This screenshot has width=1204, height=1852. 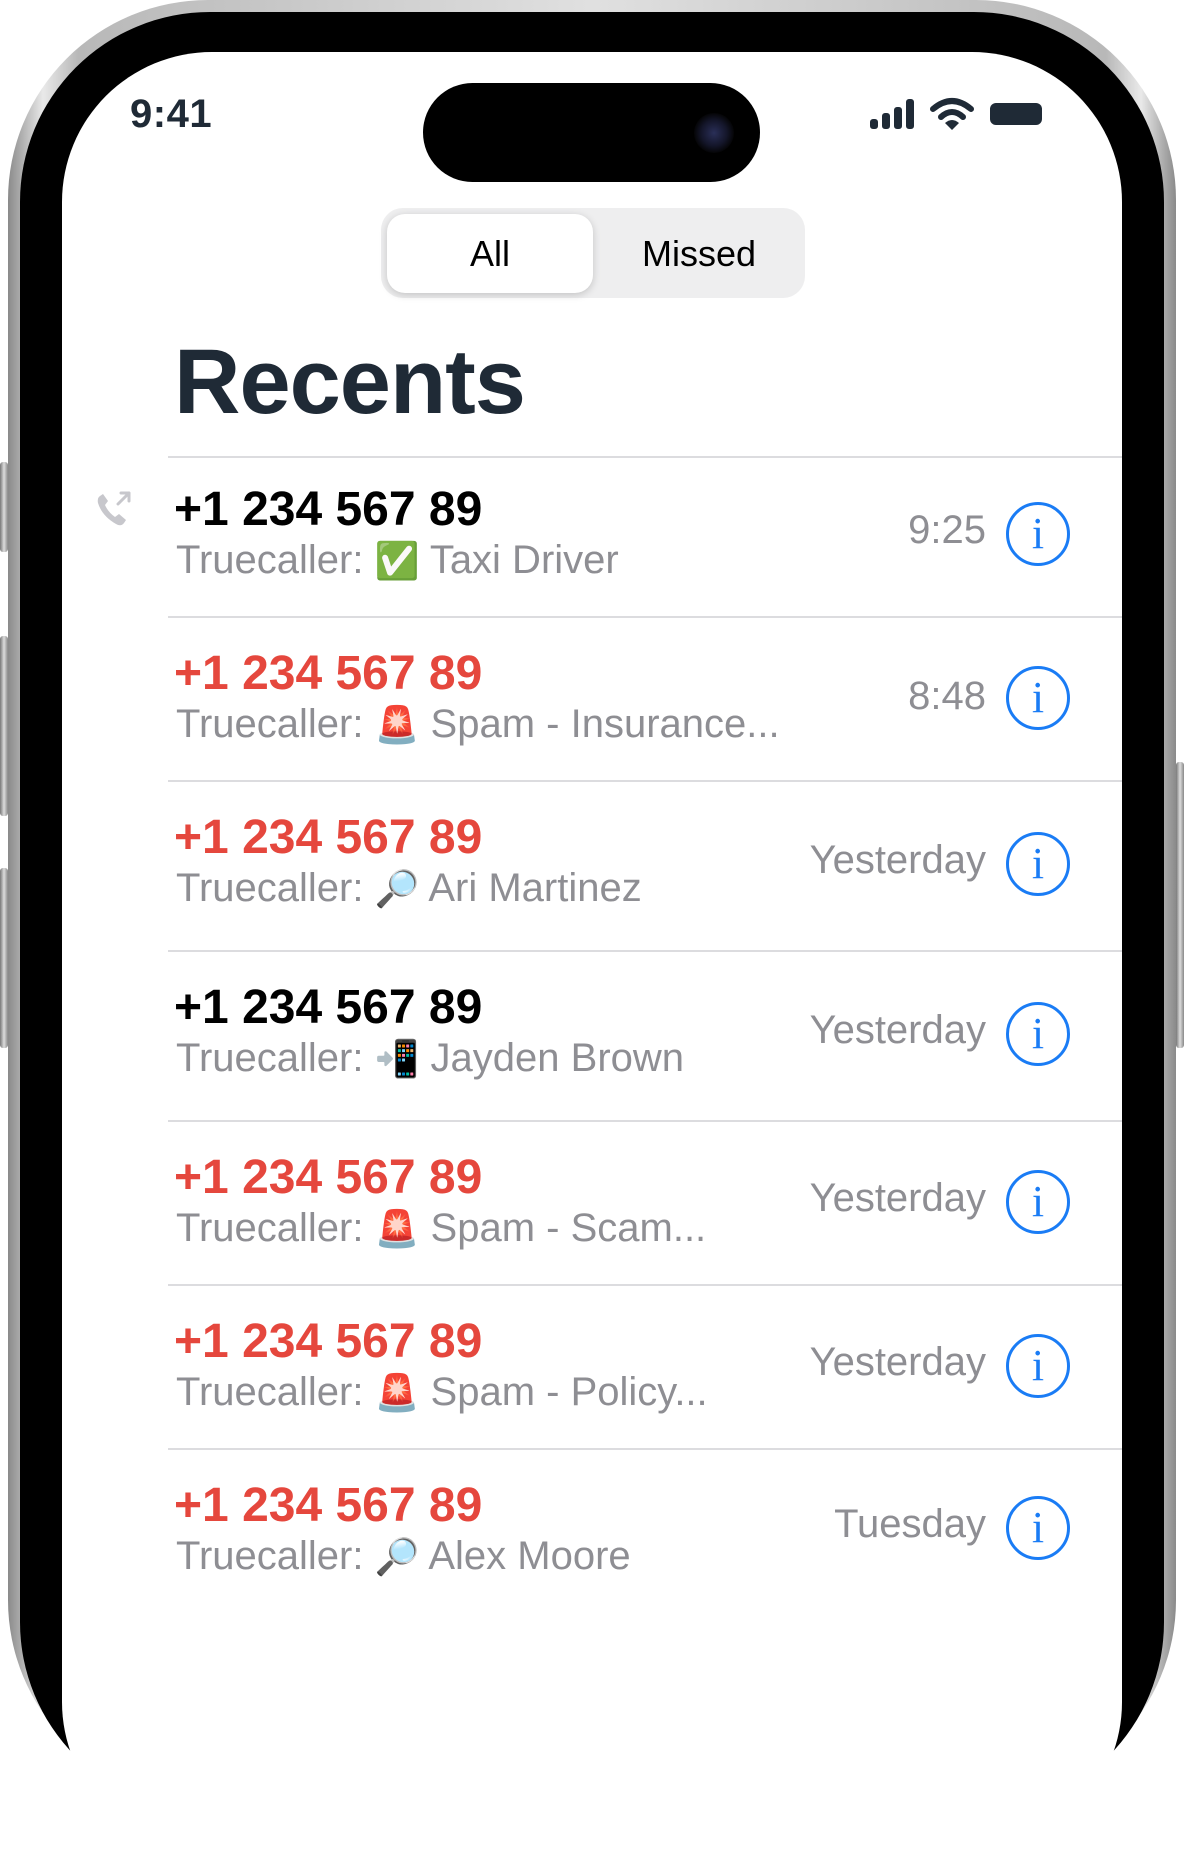 I want to click on caller-id-label: Truecaller: ✅ Taxi Driver, so click(x=397, y=560).